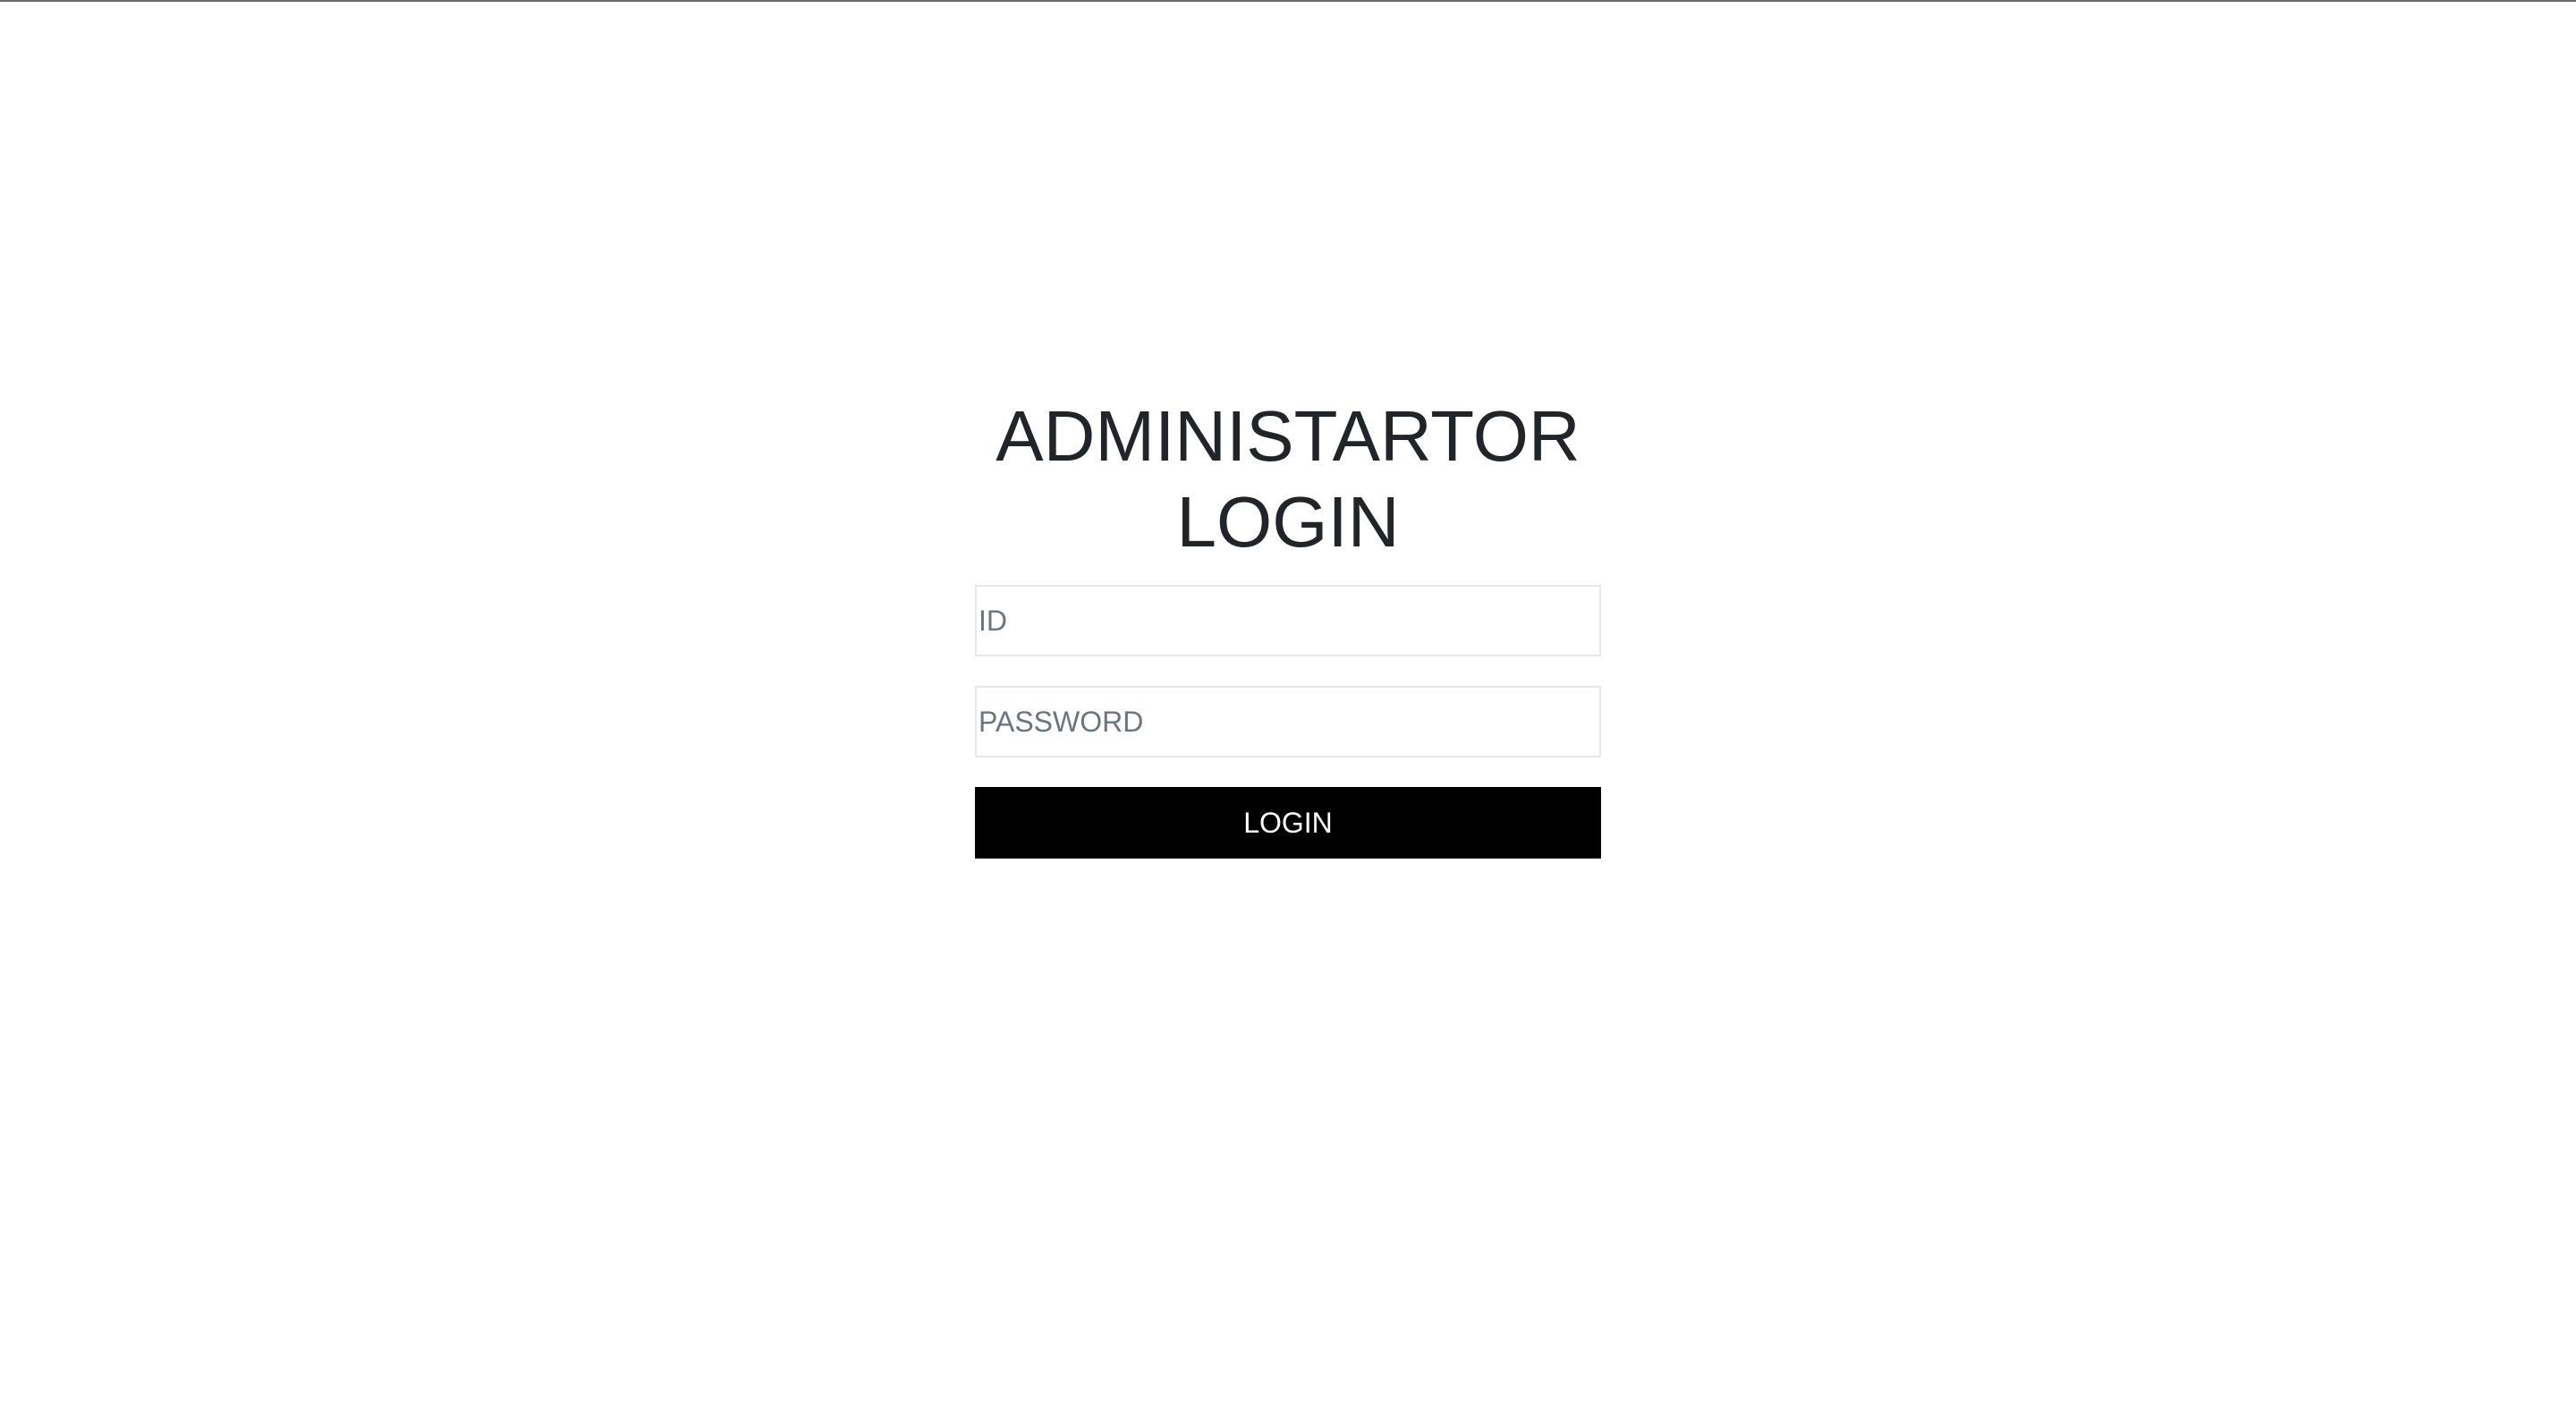  I want to click on login-button: LOGIN, so click(1288, 823).